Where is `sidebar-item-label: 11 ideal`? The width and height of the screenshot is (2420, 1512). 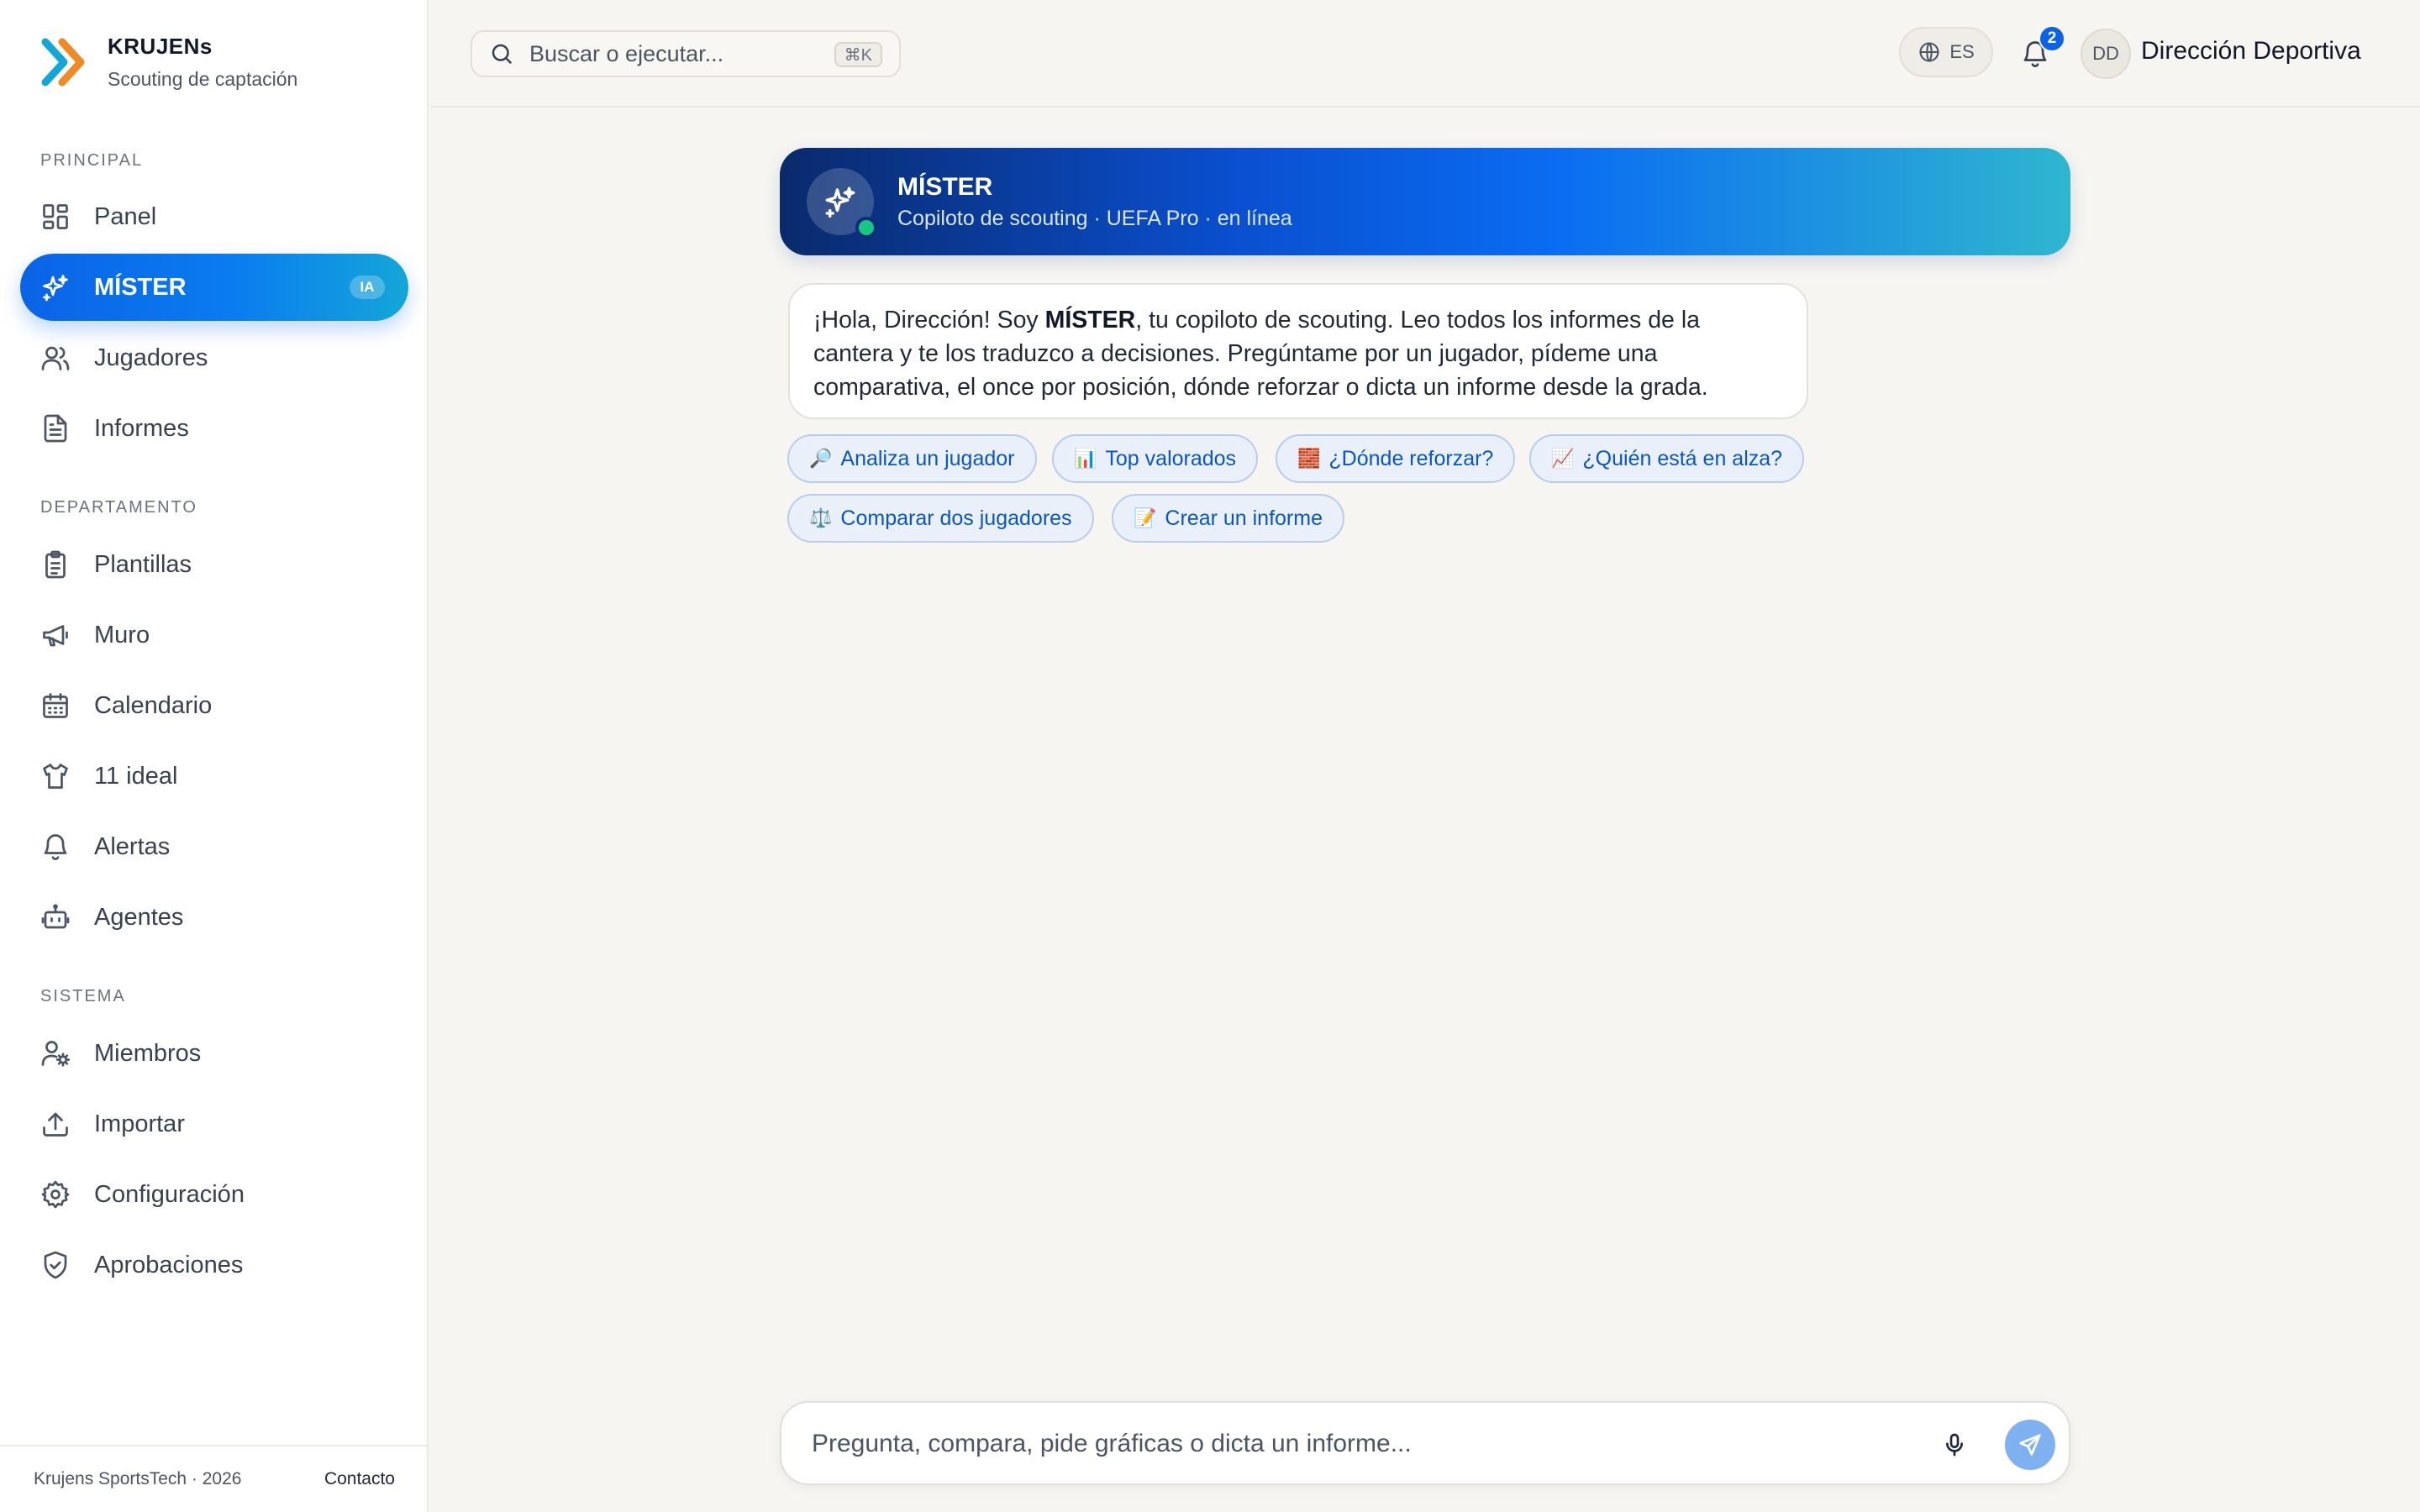
sidebar-item-label: 11 ideal is located at coordinates (136, 776).